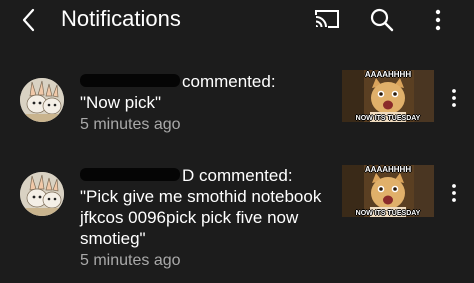 Image resolution: width=474 pixels, height=283 pixels. Describe the element at coordinates (237, 175) in the screenshot. I see `comment-action-label: D commented:` at that location.